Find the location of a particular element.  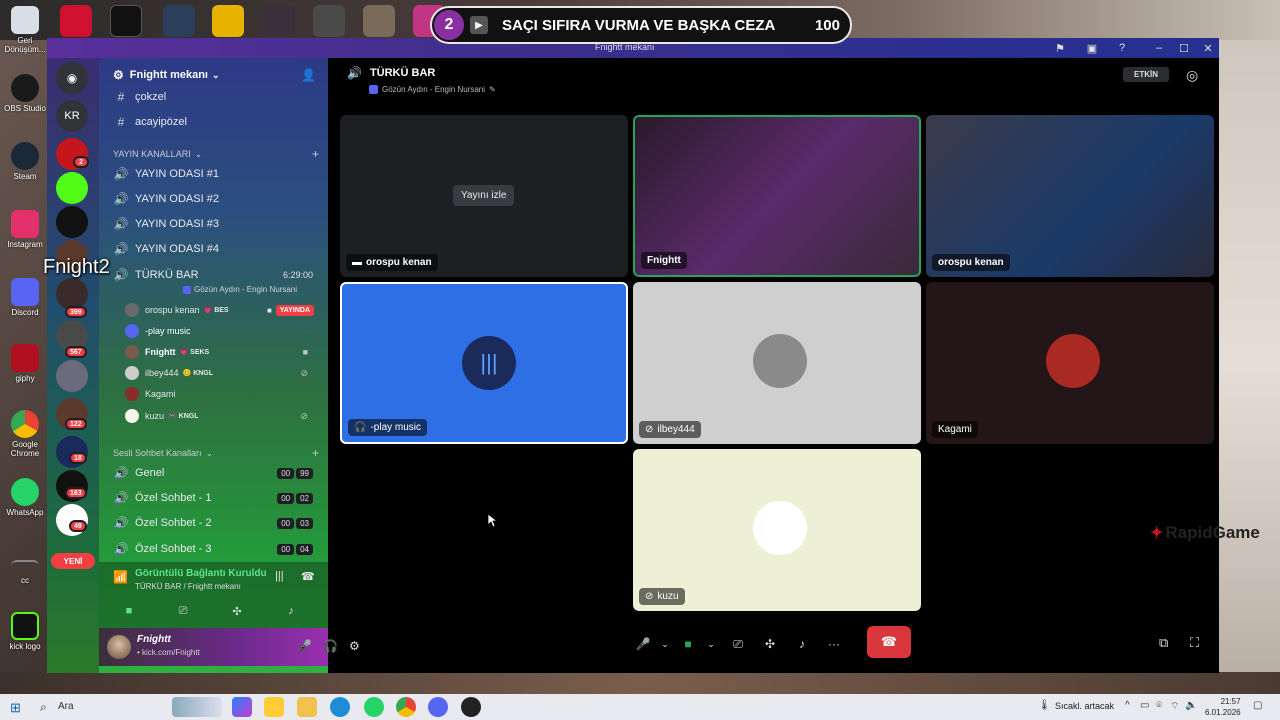

weather-text: Sıcakl. artacak is located at coordinates (1084, 706).